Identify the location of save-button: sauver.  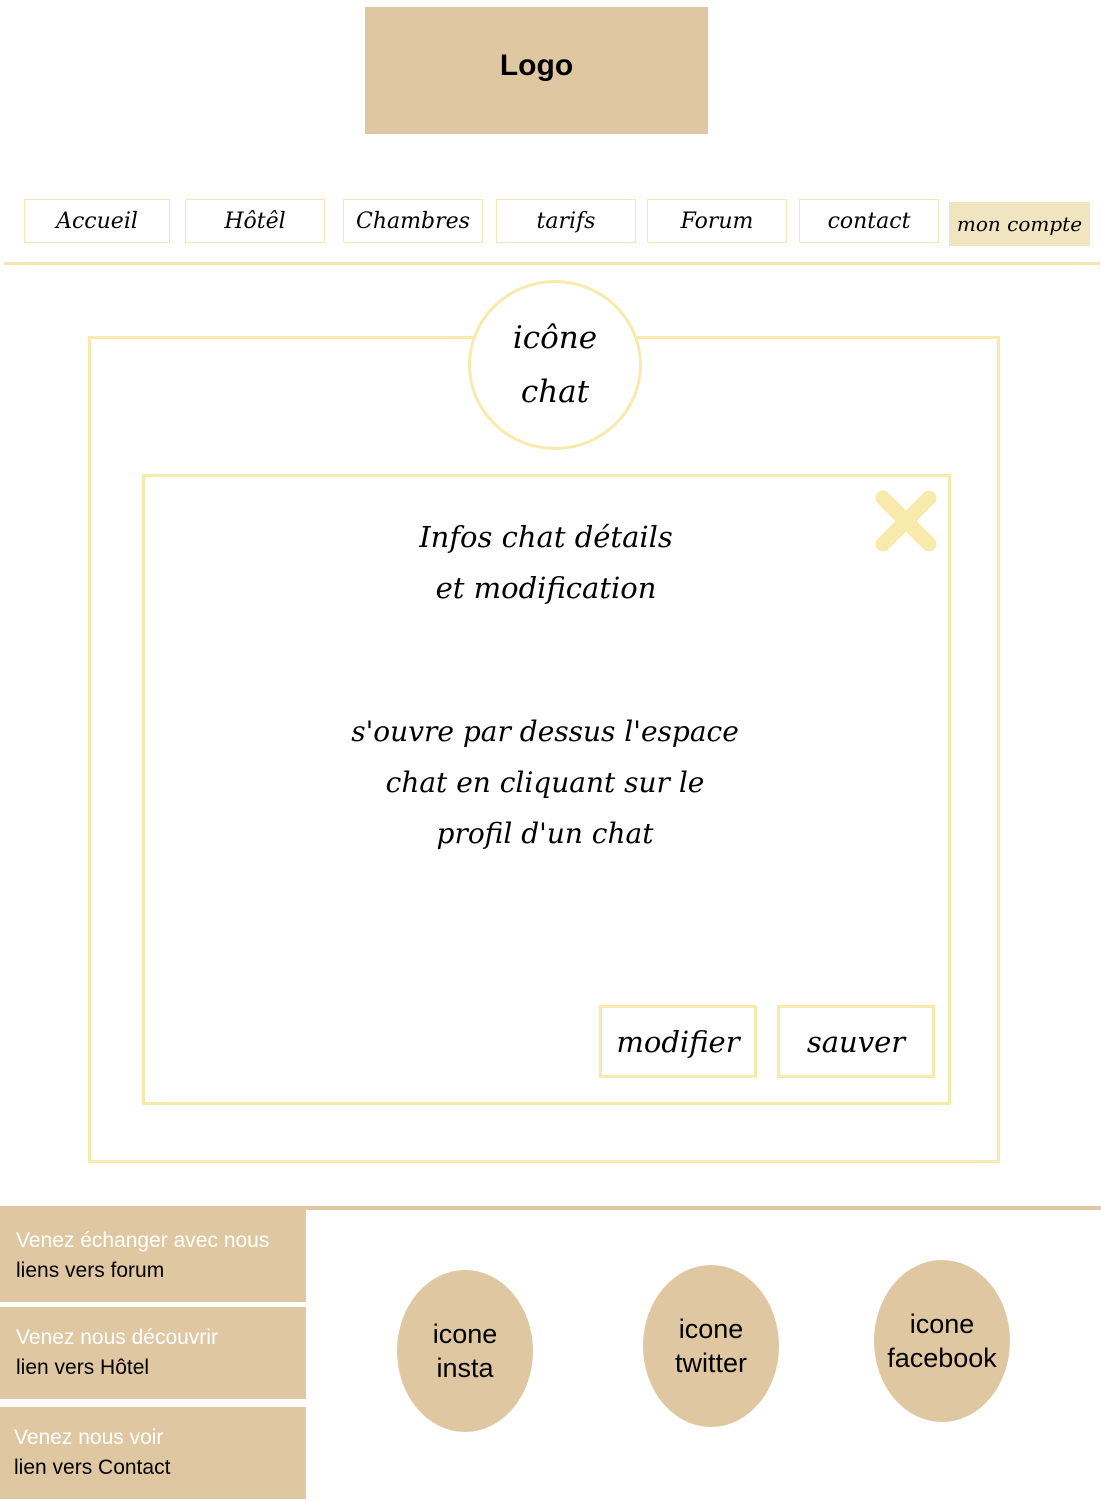
(856, 1041).